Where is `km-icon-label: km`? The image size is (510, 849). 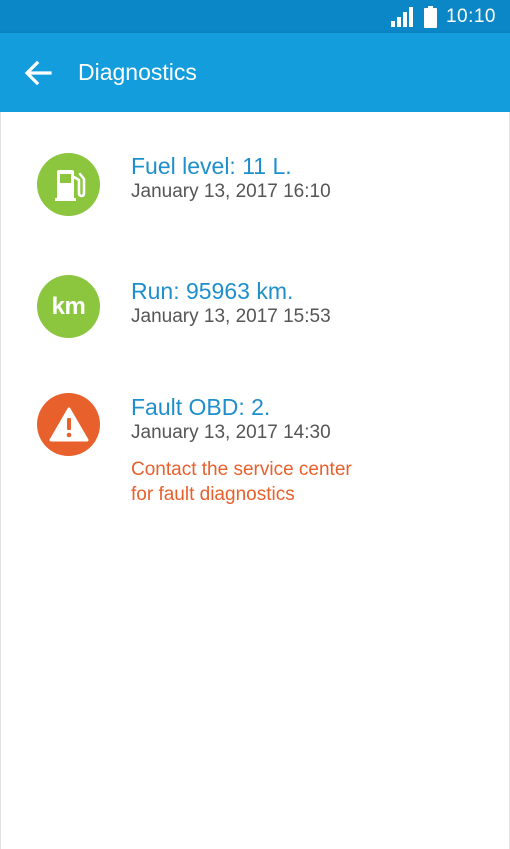
km-icon-label: km is located at coordinates (68, 306).